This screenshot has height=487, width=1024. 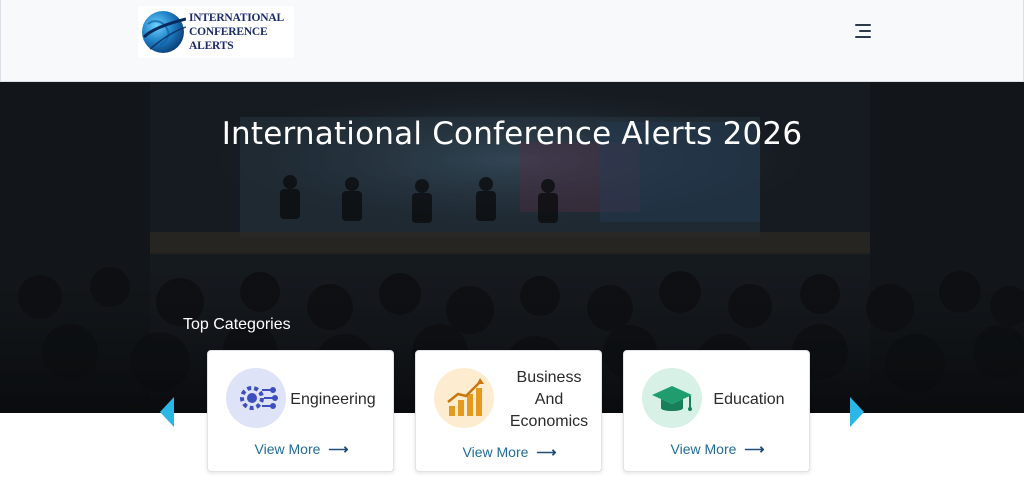 What do you see at coordinates (857, 412) in the screenshot?
I see `chevron-right-icon` at bounding box center [857, 412].